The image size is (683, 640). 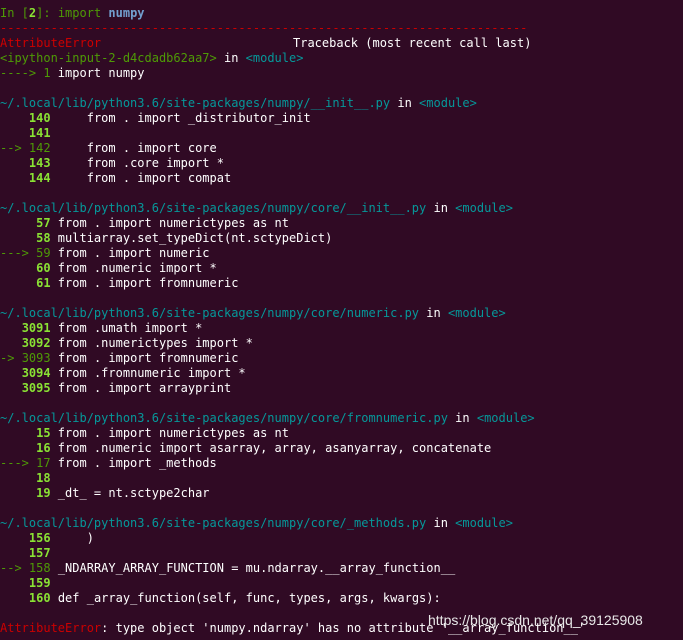 I want to click on line-number: 60, so click(x=43, y=268).